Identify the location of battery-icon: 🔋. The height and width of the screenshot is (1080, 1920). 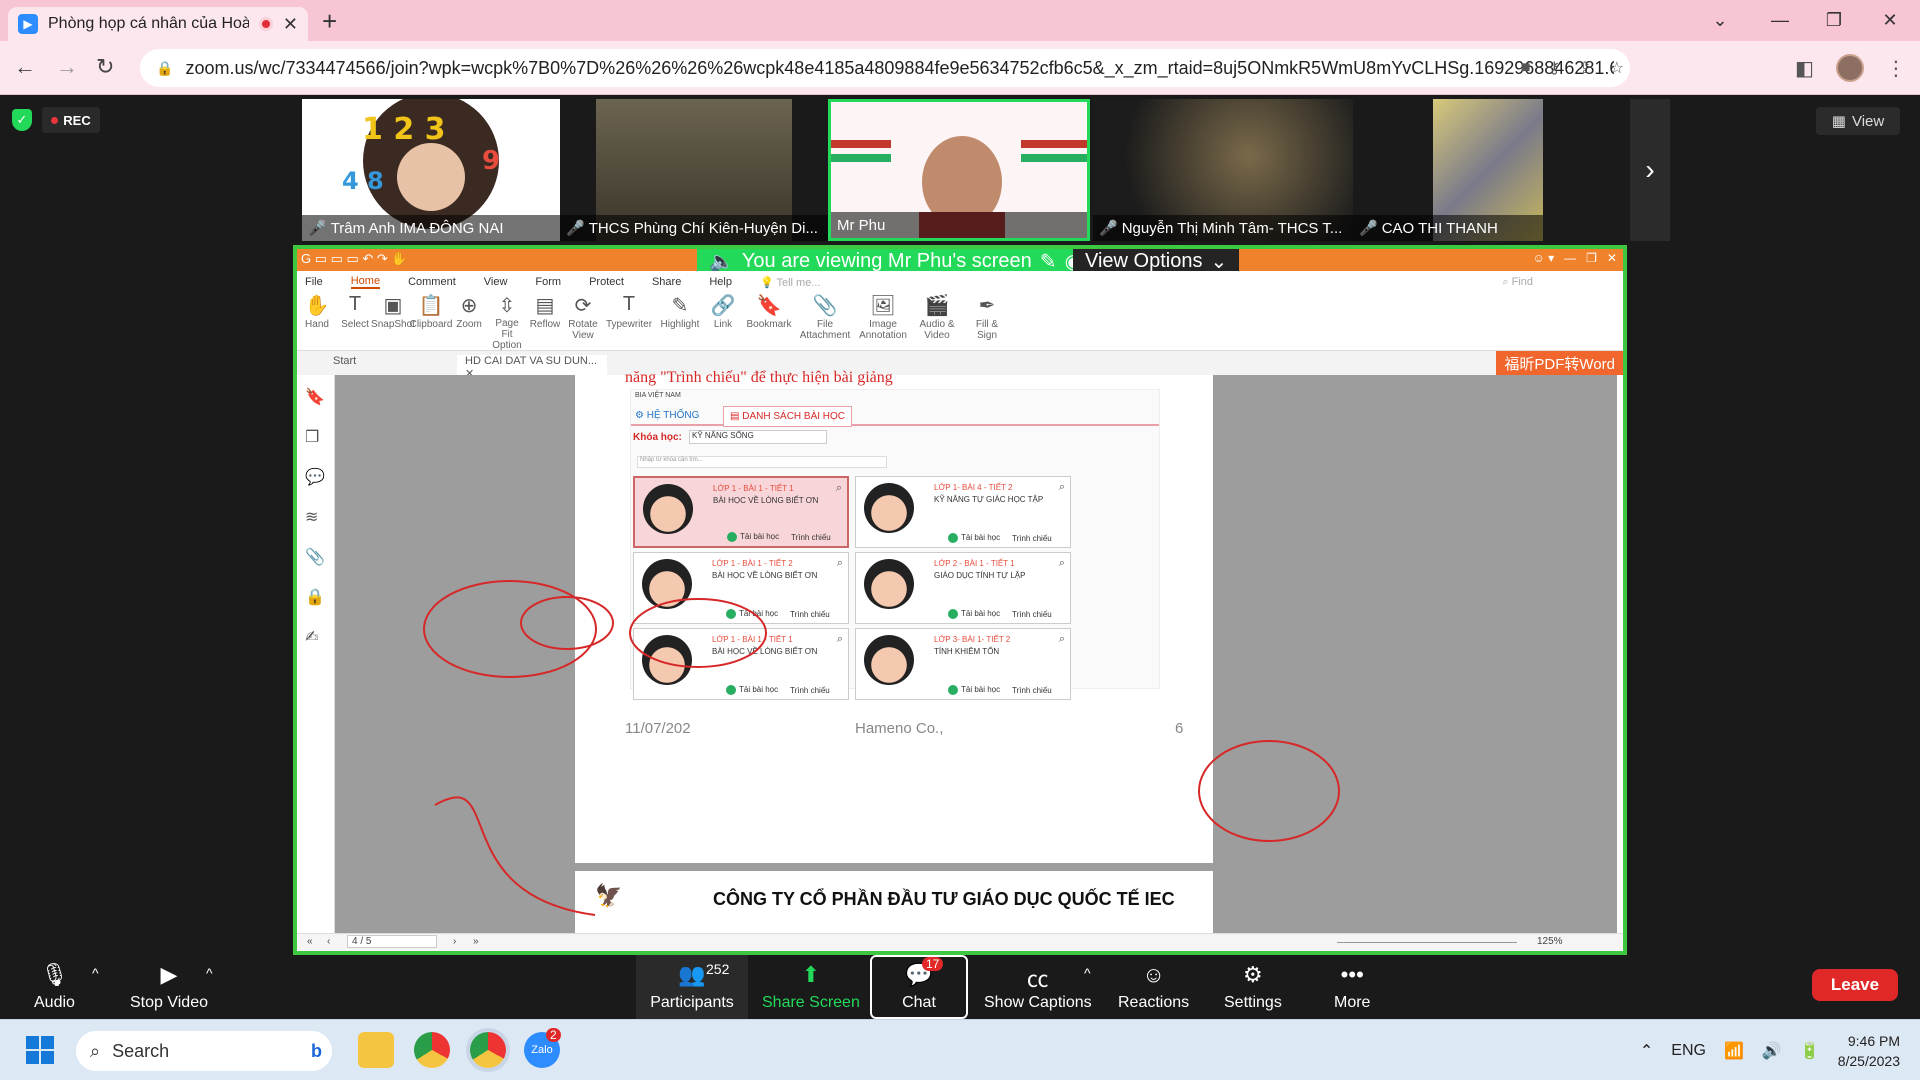
(1810, 1051).